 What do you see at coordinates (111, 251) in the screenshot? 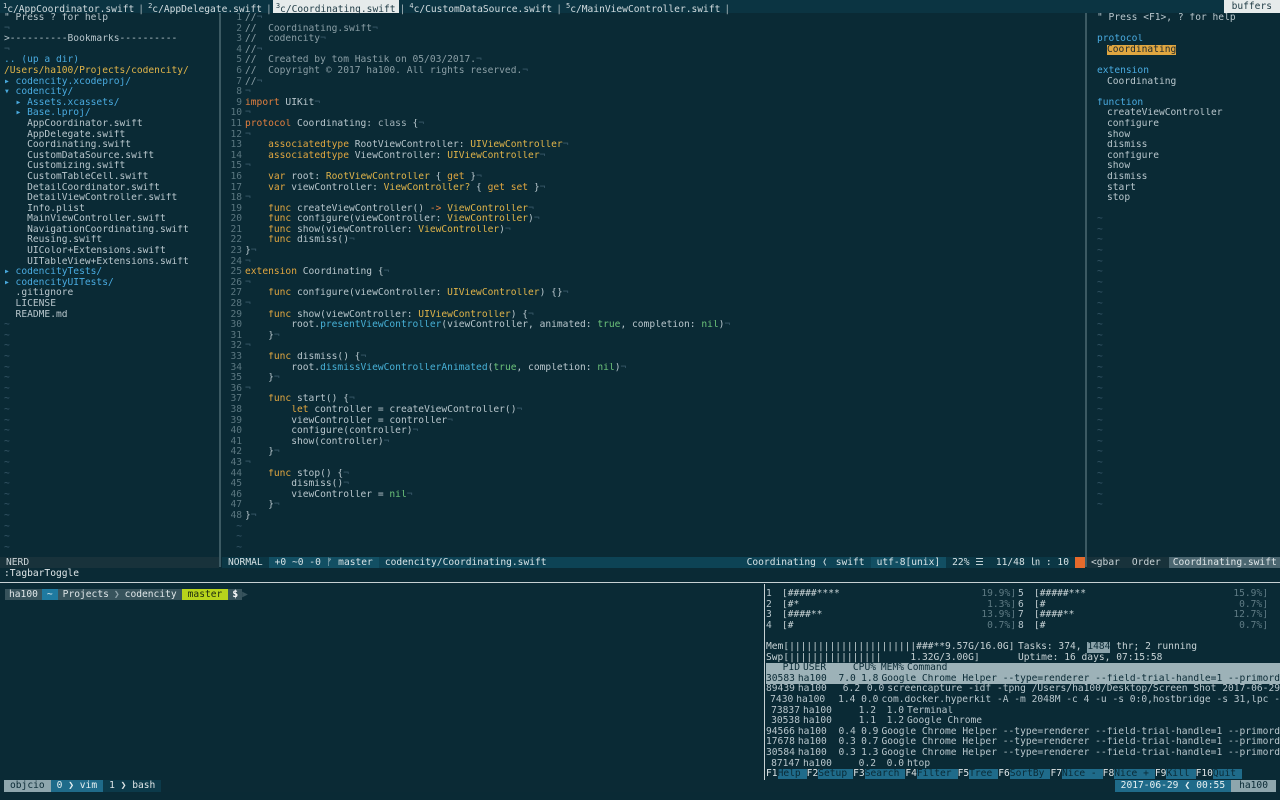
I see `tree-file-item: UIColor+Extensions.swift` at bounding box center [111, 251].